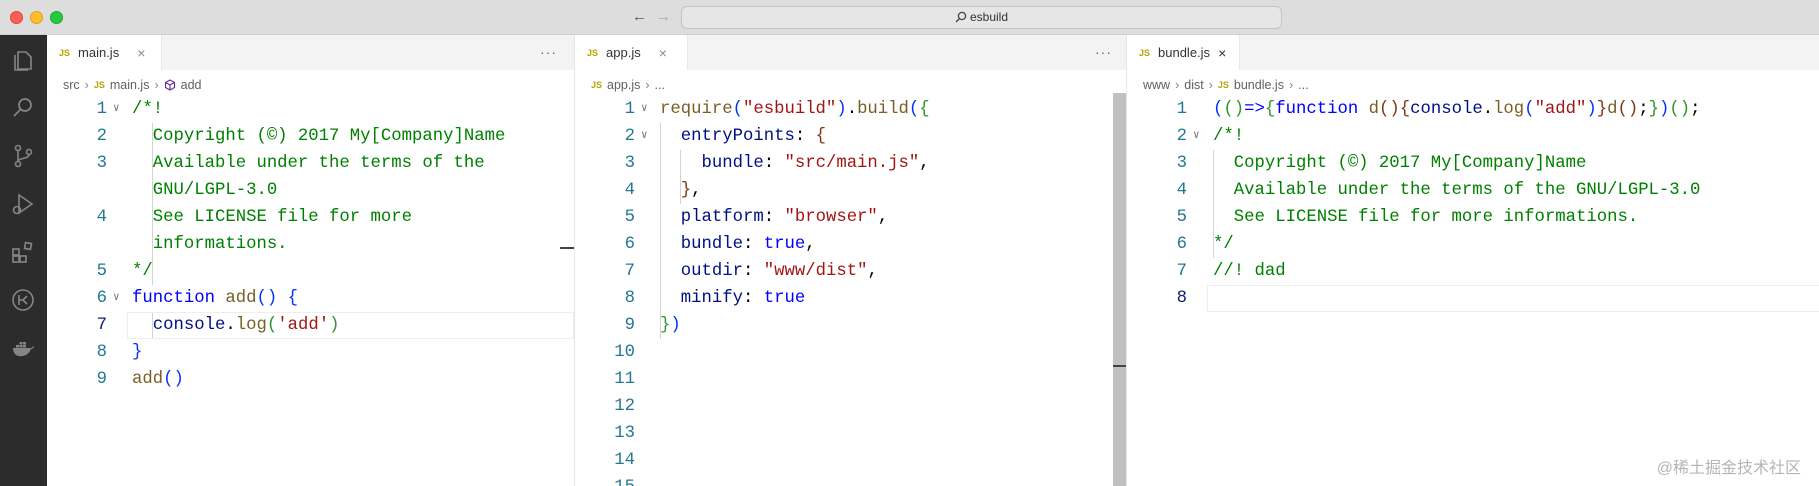 This screenshot has height=486, width=1819. What do you see at coordinates (631, 52) in the screenshot?
I see `tab-app-js: JS app.js ×` at bounding box center [631, 52].